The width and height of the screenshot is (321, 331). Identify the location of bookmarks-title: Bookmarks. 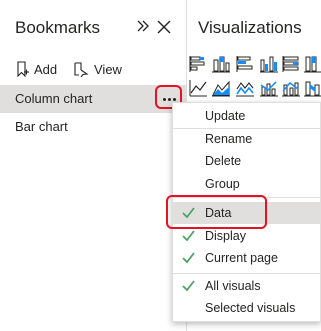
(58, 27).